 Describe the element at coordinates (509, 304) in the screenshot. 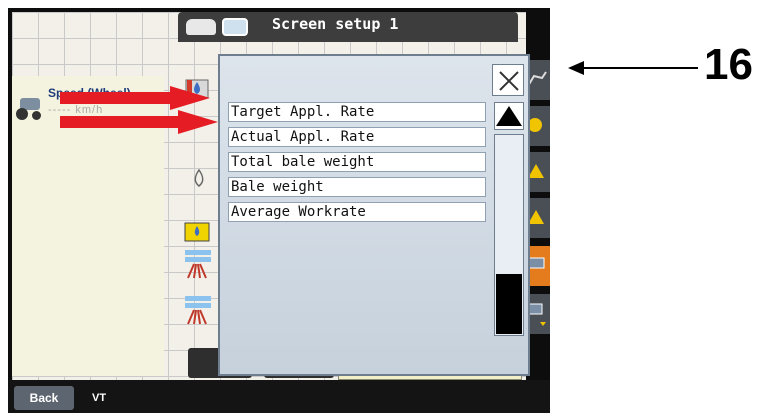

I see `scrollbar-thumb` at that location.